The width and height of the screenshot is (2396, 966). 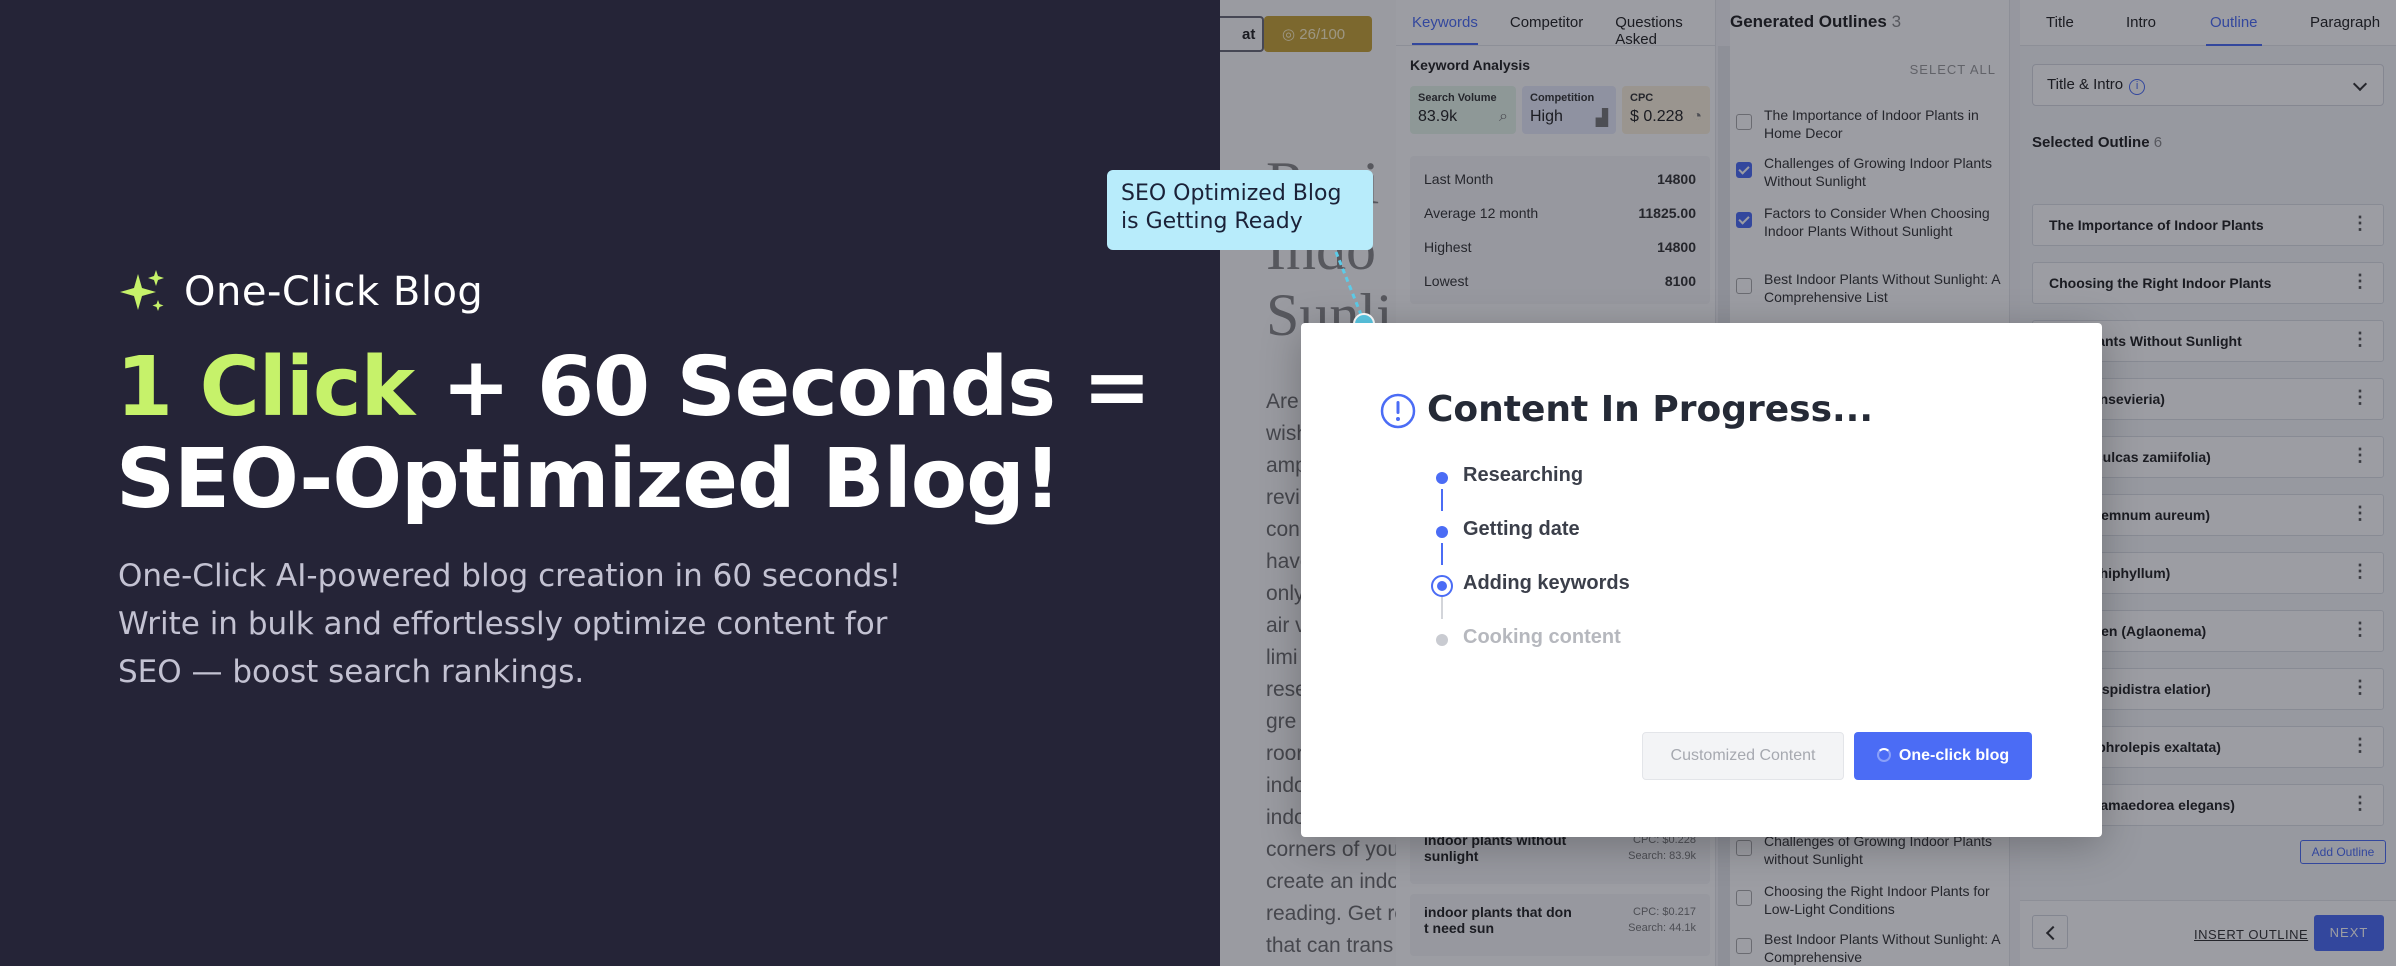 What do you see at coordinates (1459, 179) in the screenshot?
I see `metric-label: Last Month` at bounding box center [1459, 179].